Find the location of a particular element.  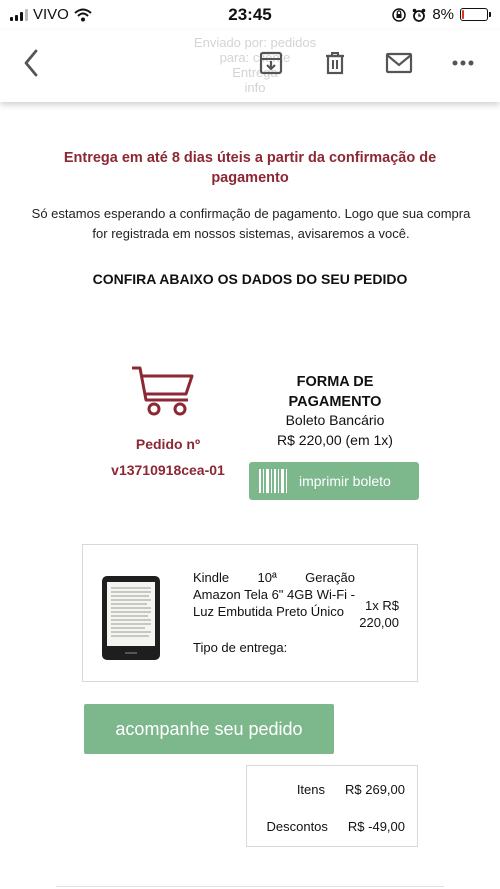

payment-amount: R$ 220,00 (em 1x) is located at coordinates (335, 440).